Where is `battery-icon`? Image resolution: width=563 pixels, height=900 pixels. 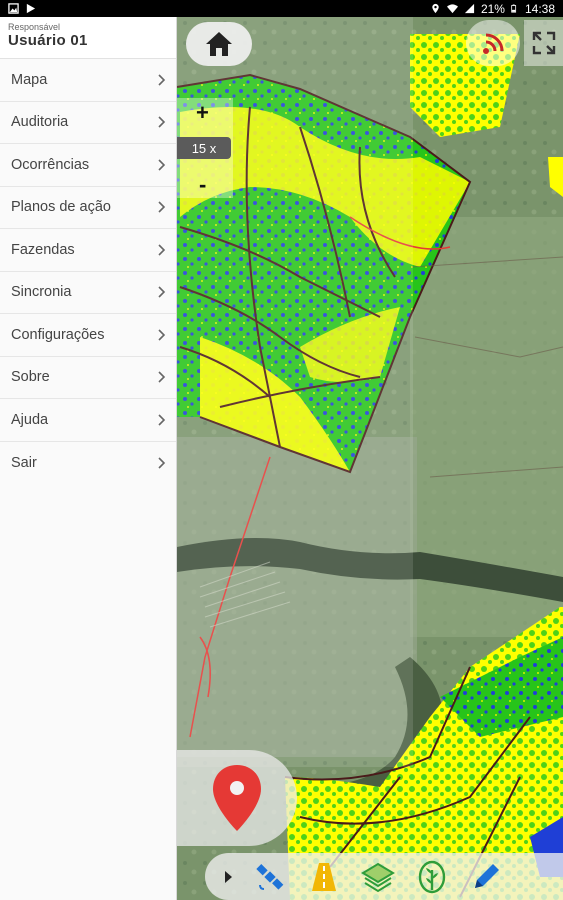
battery-icon is located at coordinates (514, 8).